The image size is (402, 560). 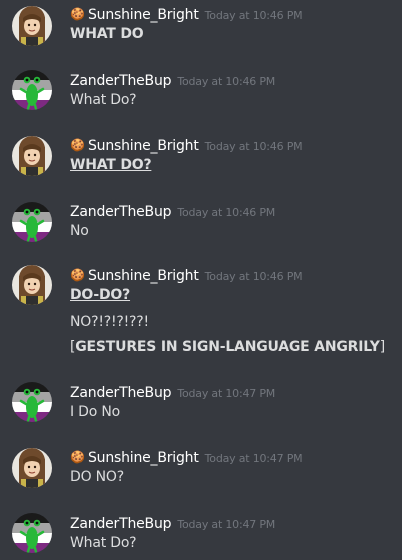 What do you see at coordinates (97, 477) in the screenshot?
I see `message-text: DO NO?` at bounding box center [97, 477].